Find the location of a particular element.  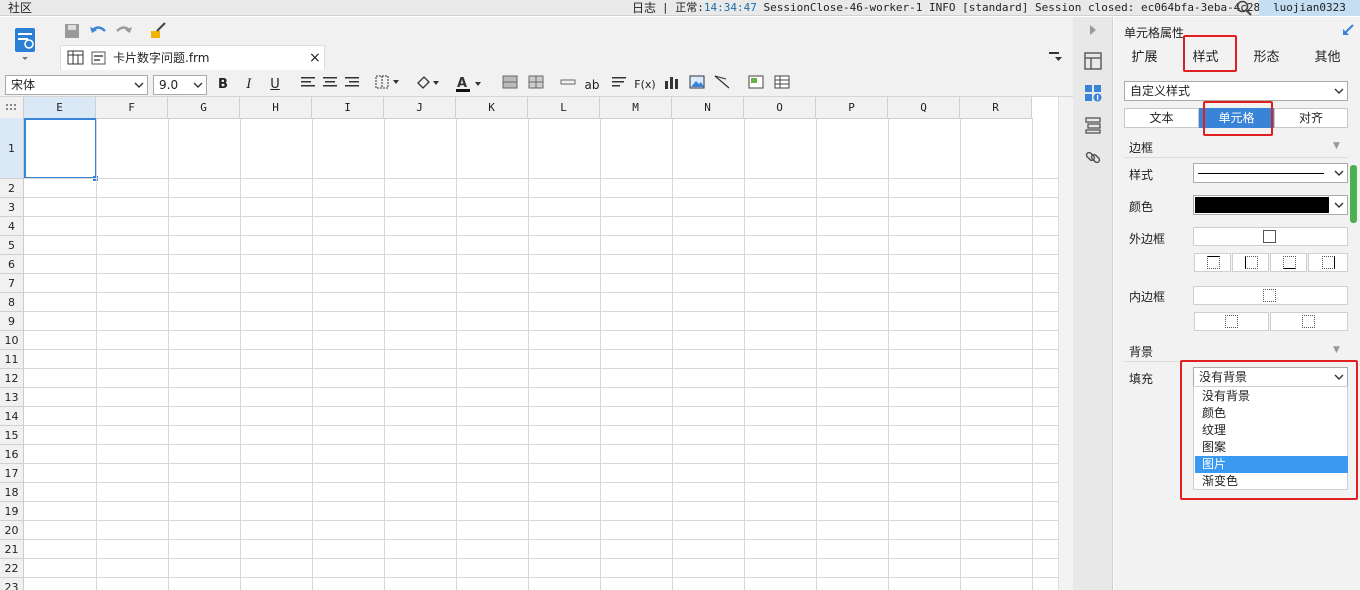

sheet-layout-icon is located at coordinates (782, 85).